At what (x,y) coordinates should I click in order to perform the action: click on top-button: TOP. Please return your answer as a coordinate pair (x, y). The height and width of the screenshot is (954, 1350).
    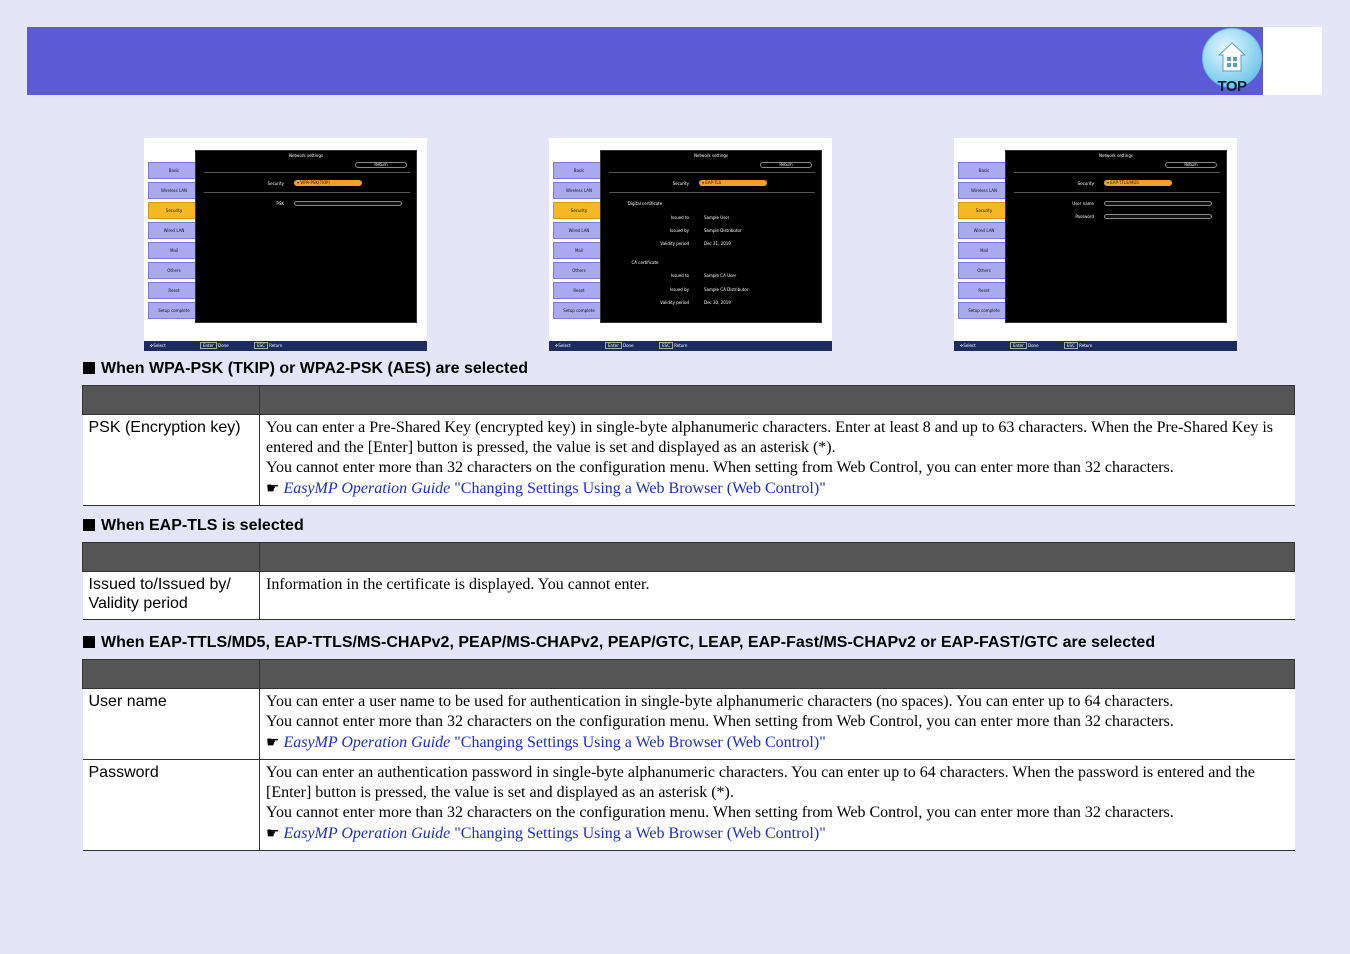
    Looking at the image, I should click on (1232, 61).